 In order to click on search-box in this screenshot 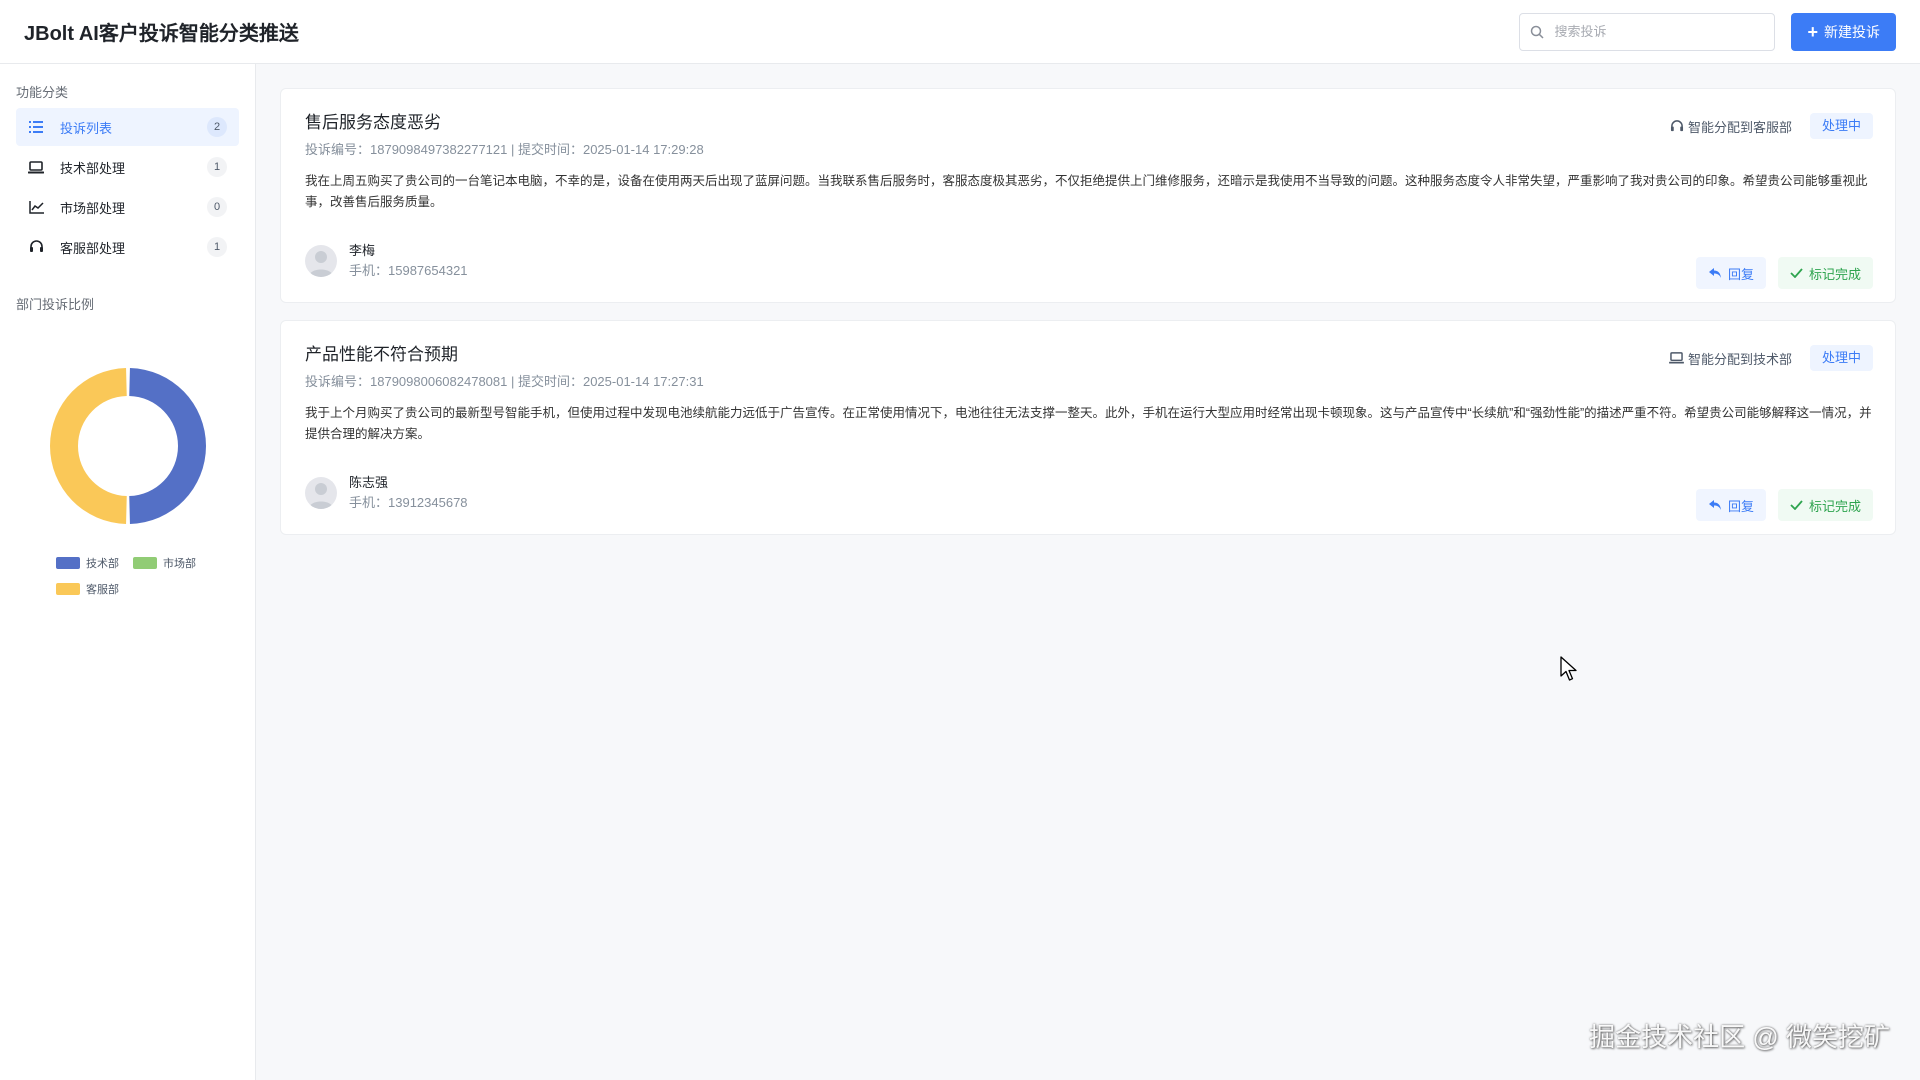, I will do `click(1647, 31)`.